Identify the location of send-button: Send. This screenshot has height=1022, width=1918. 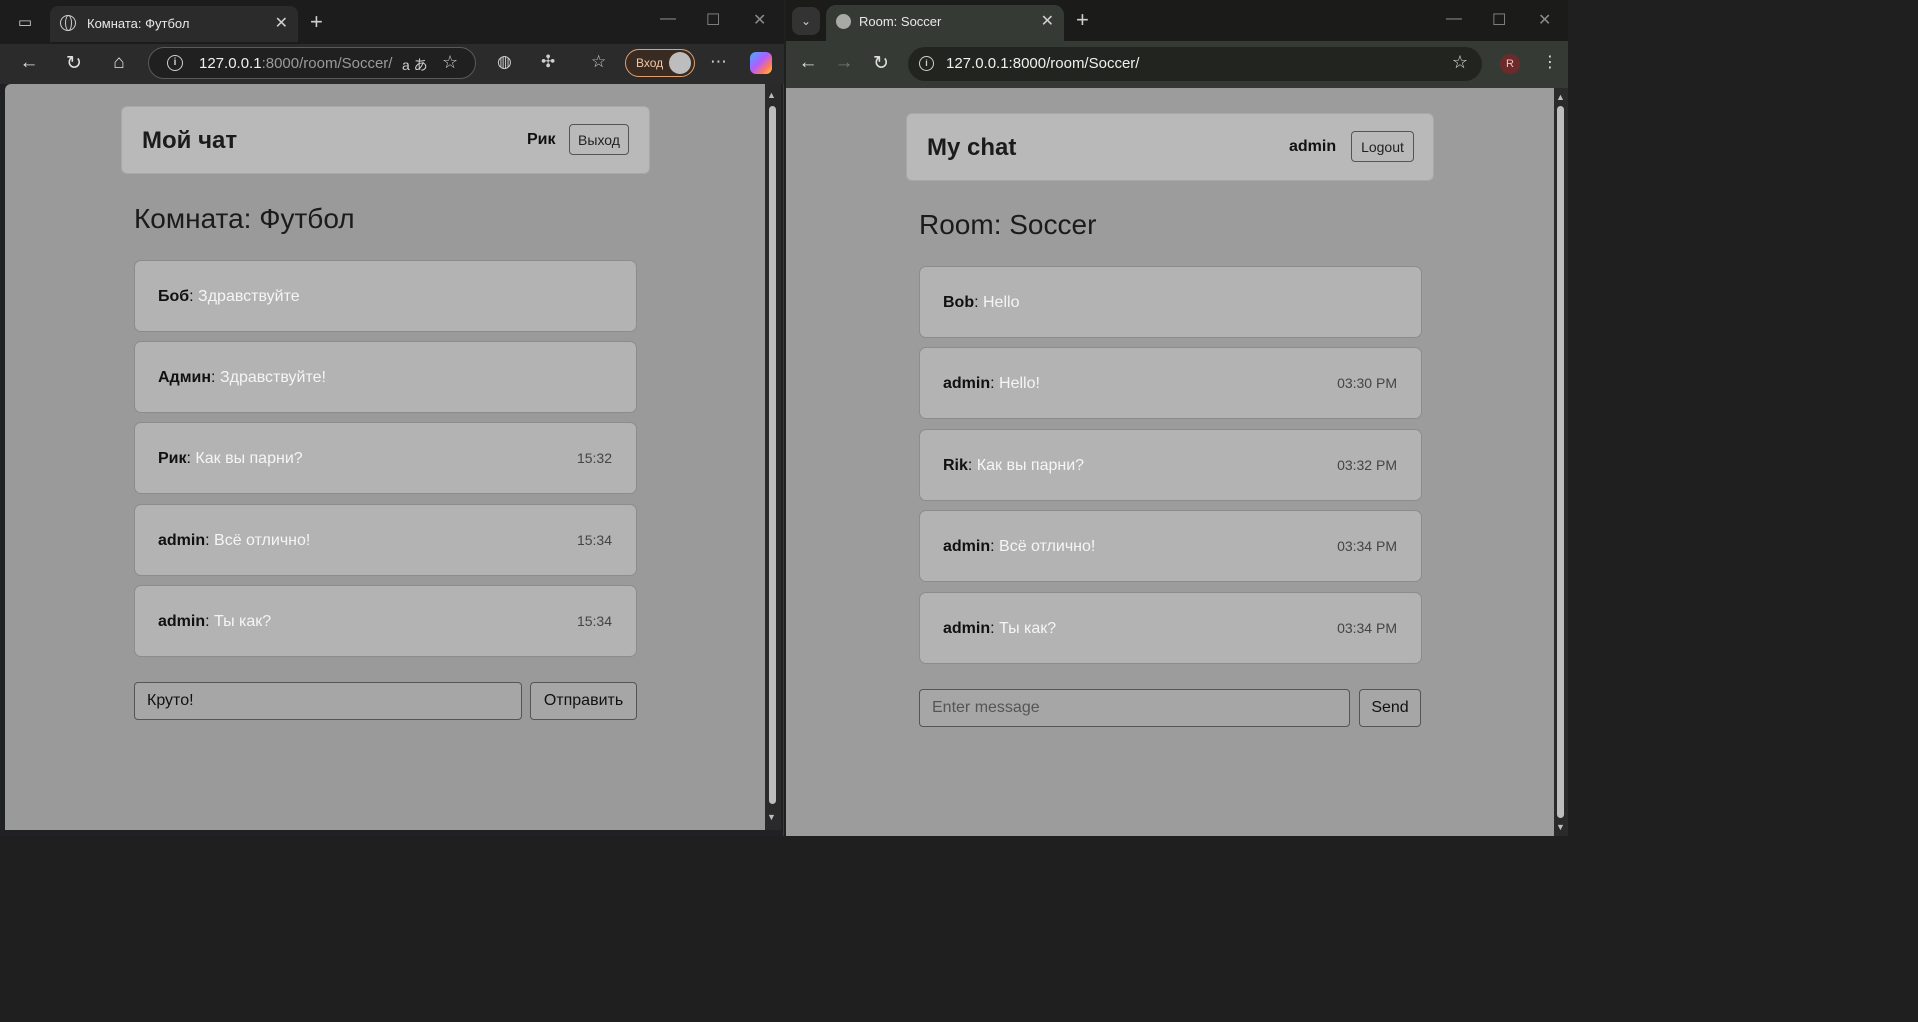
(1390, 708).